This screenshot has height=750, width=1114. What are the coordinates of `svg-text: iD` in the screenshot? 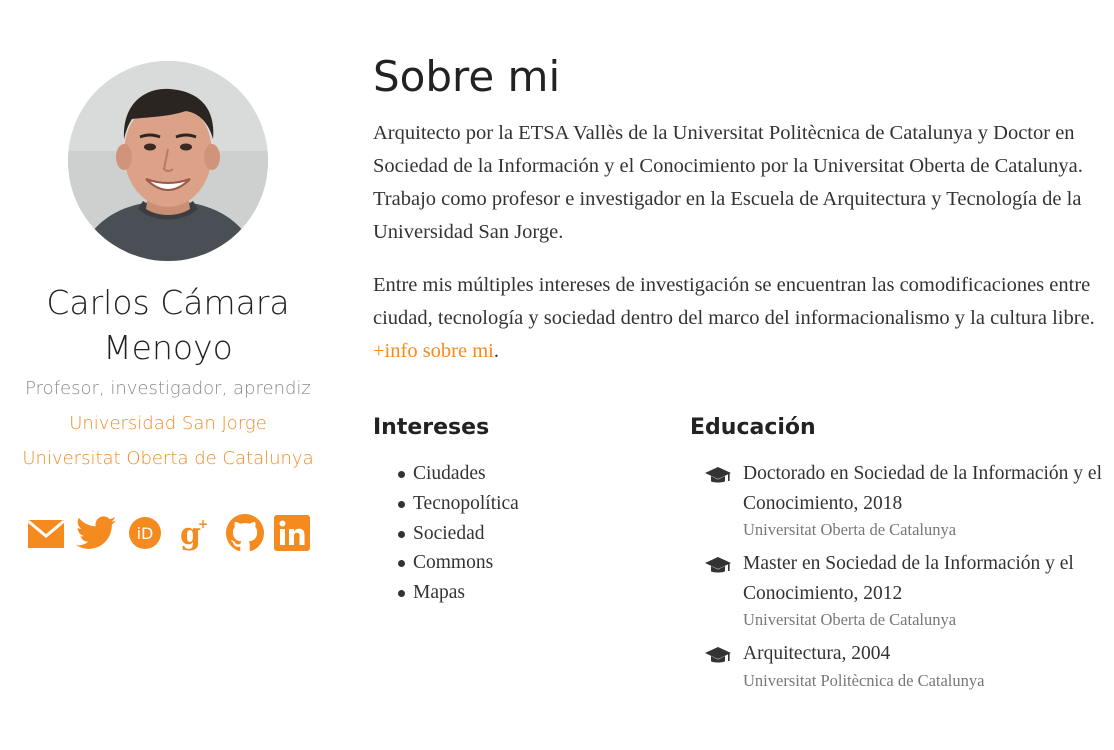 It's located at (145, 533).